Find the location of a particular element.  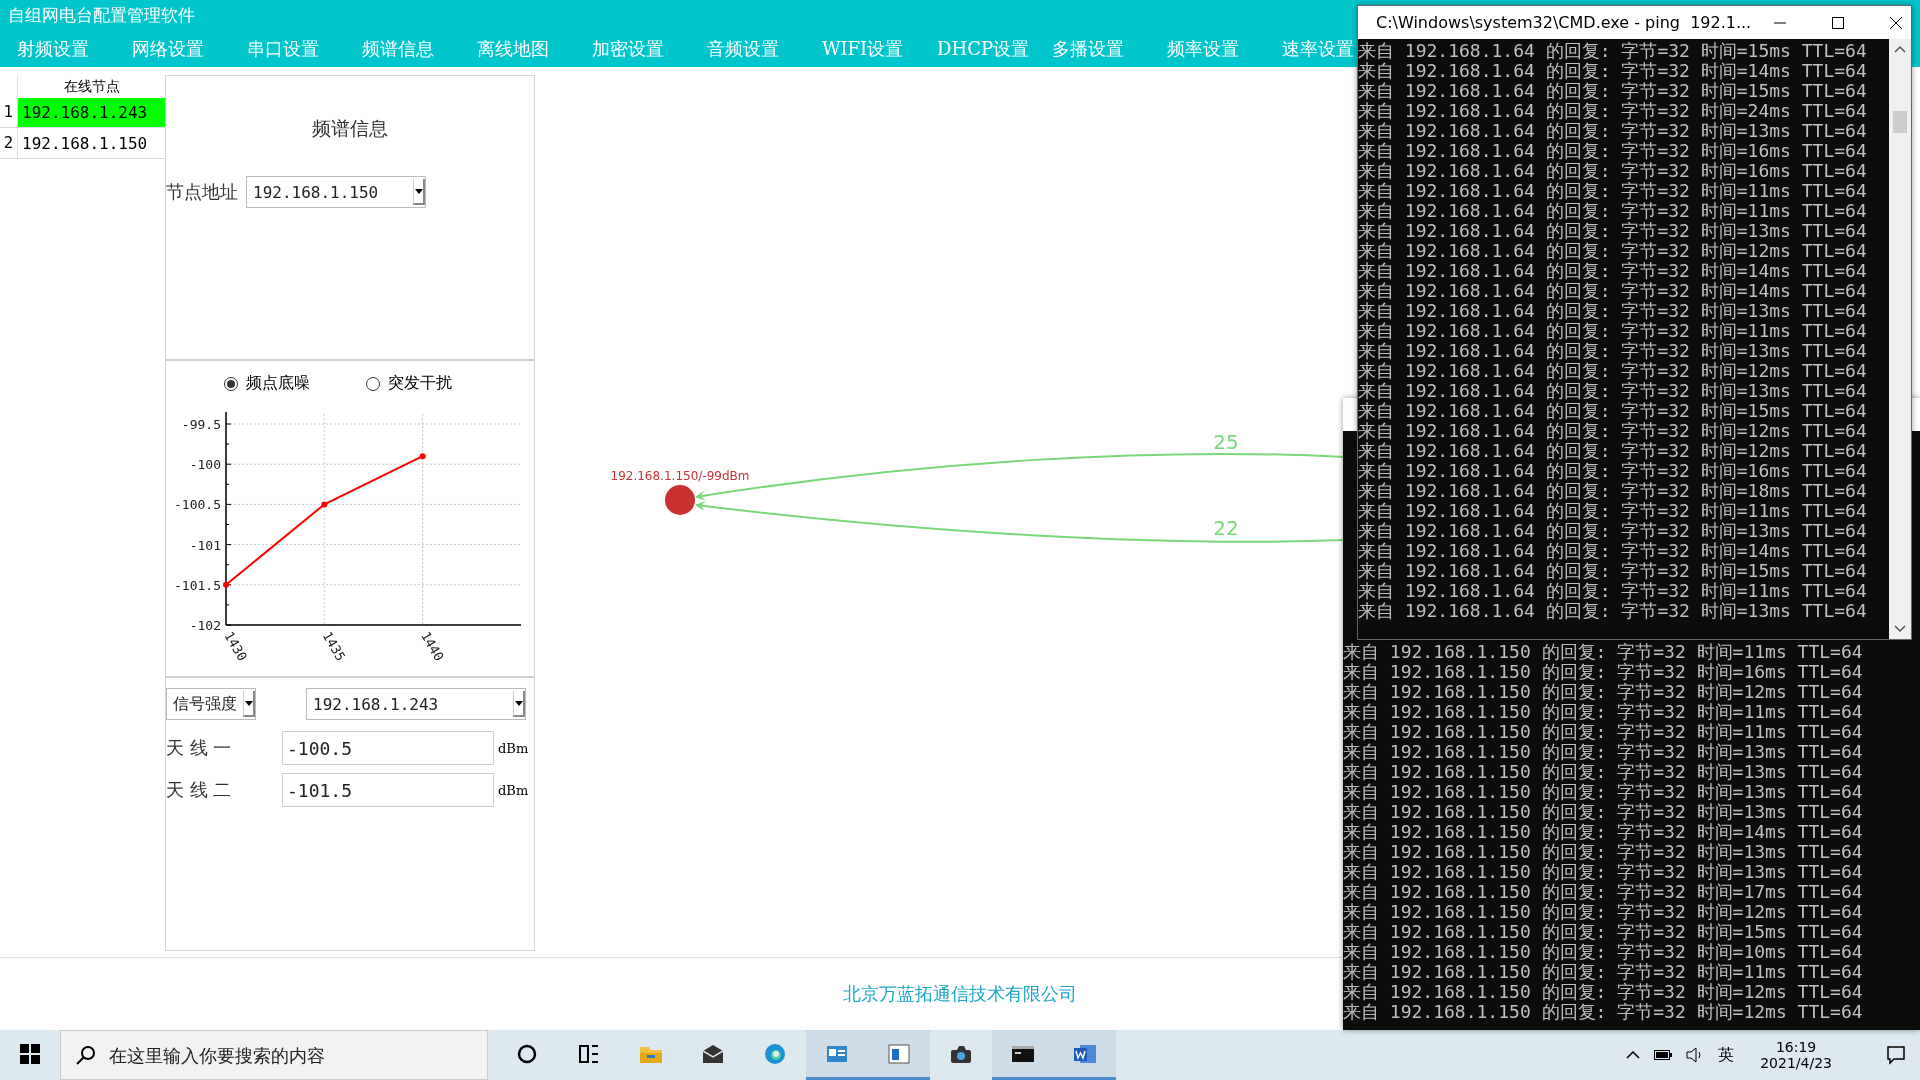

node-label: 192.168.1.150/-99dBm is located at coordinates (680, 476).